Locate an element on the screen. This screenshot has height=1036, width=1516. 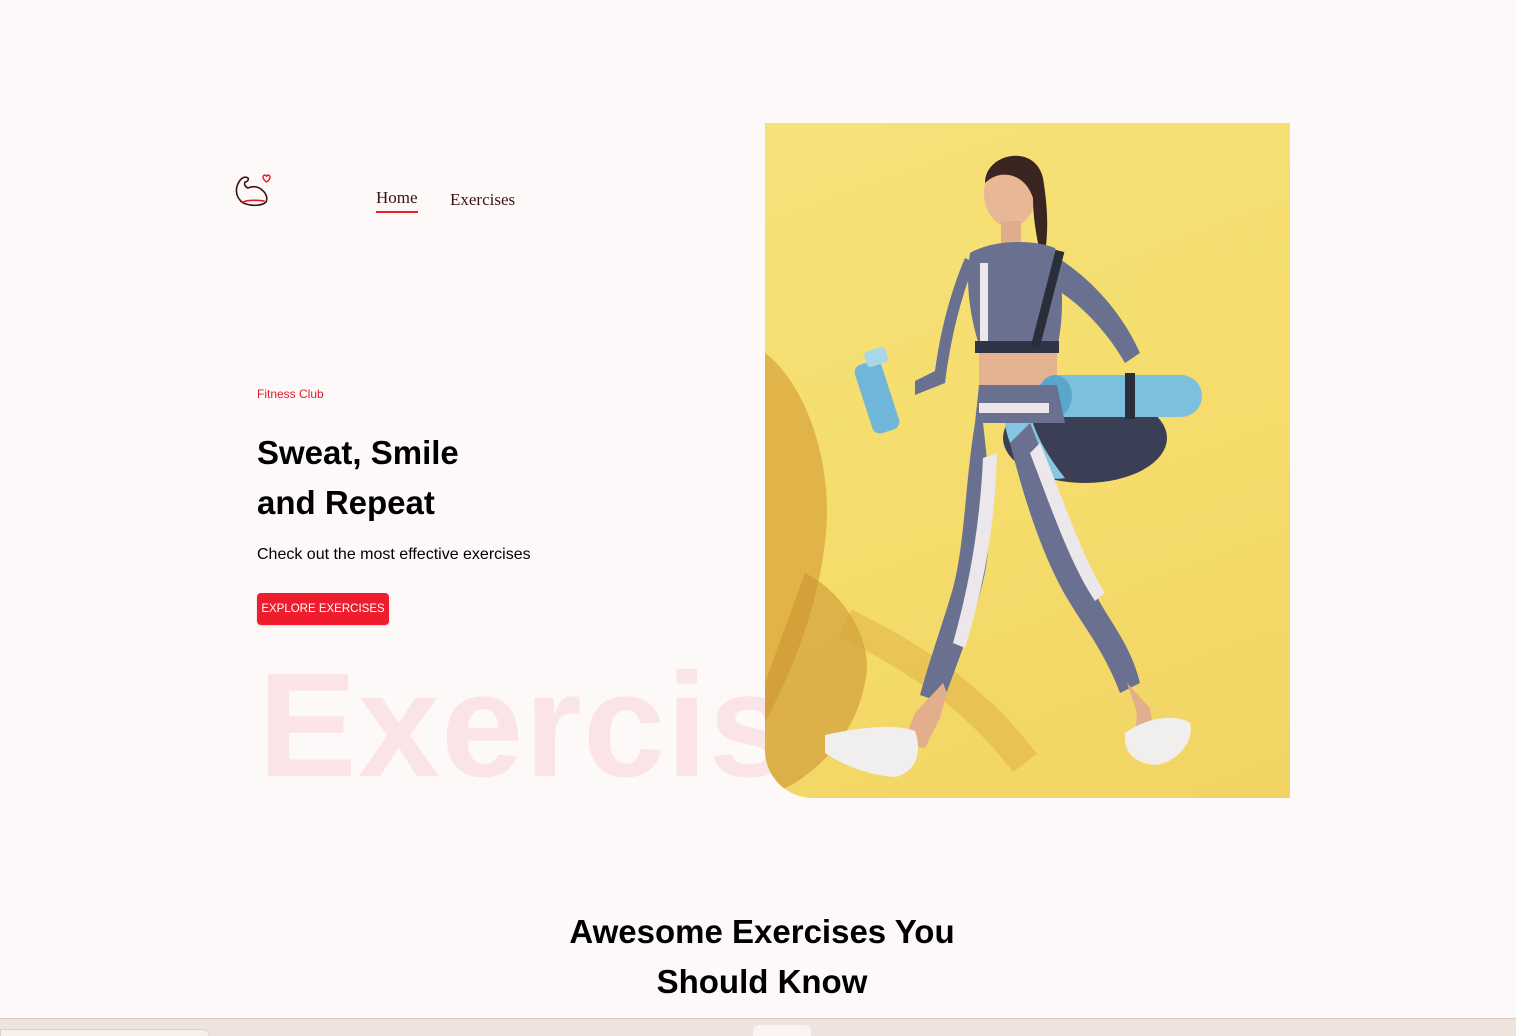
nav-home-link: Home is located at coordinates (397, 200).